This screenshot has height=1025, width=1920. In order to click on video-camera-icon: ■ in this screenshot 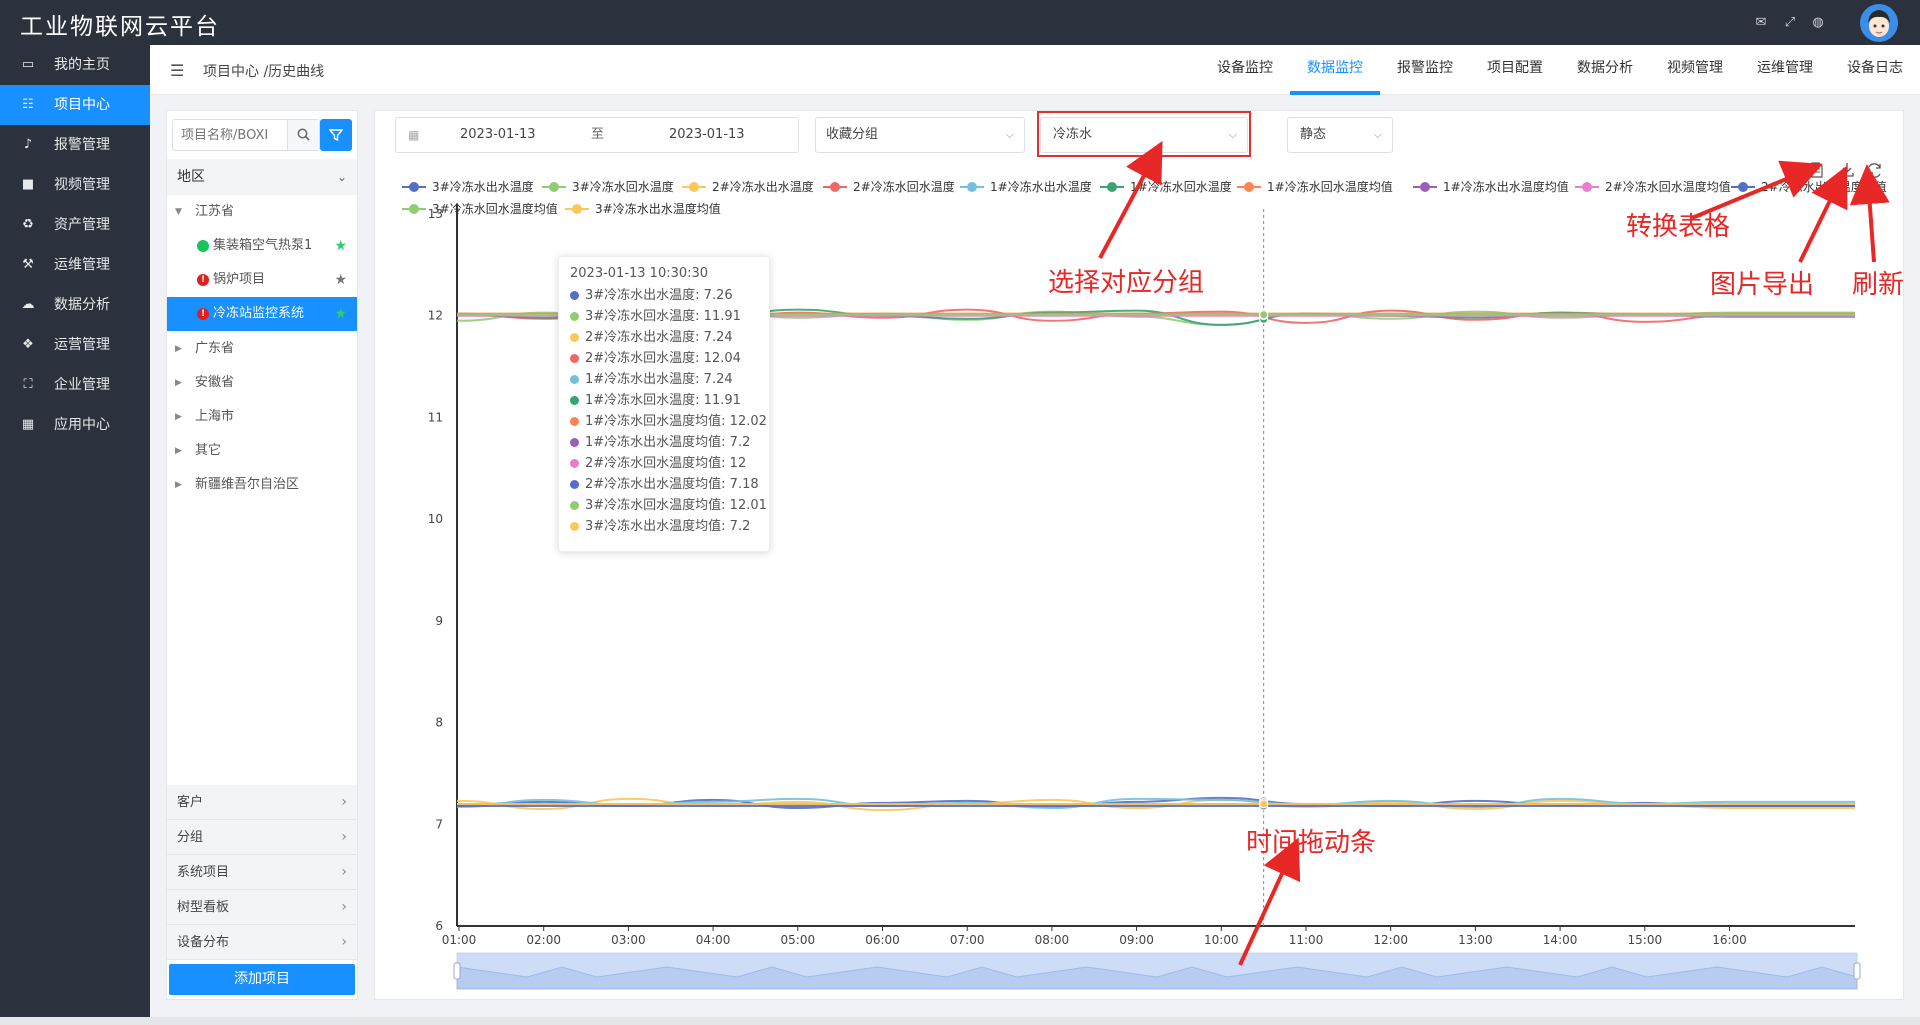, I will do `click(28, 184)`.